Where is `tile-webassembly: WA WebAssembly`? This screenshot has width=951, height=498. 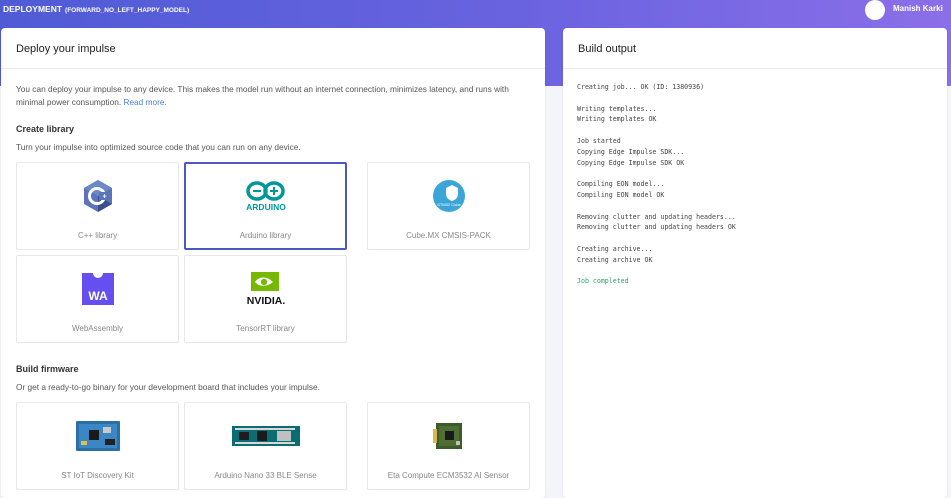 tile-webassembly: WA WebAssembly is located at coordinates (97, 299).